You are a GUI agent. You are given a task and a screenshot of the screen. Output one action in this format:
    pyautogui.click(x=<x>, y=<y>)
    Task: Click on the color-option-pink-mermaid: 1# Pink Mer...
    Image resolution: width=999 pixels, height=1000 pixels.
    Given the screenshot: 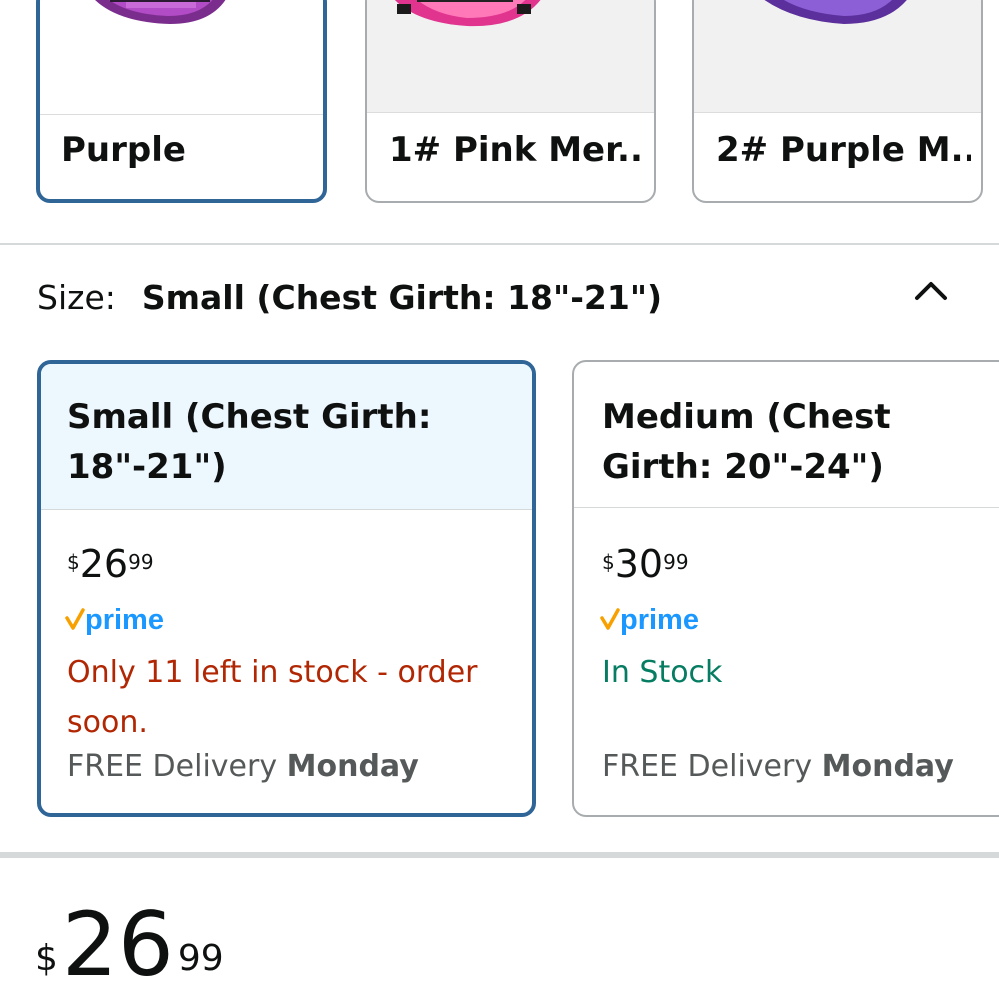 What is the action you would take?
    pyautogui.click(x=510, y=101)
    